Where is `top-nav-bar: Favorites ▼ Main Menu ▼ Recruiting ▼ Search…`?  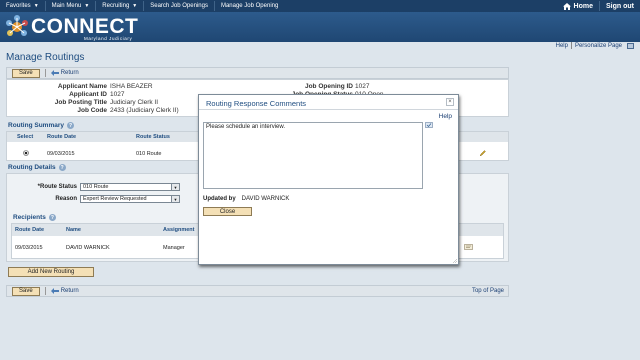 top-nav-bar: Favorites ▼ Main Menu ▼ Recruiting ▼ Search… is located at coordinates (320, 6).